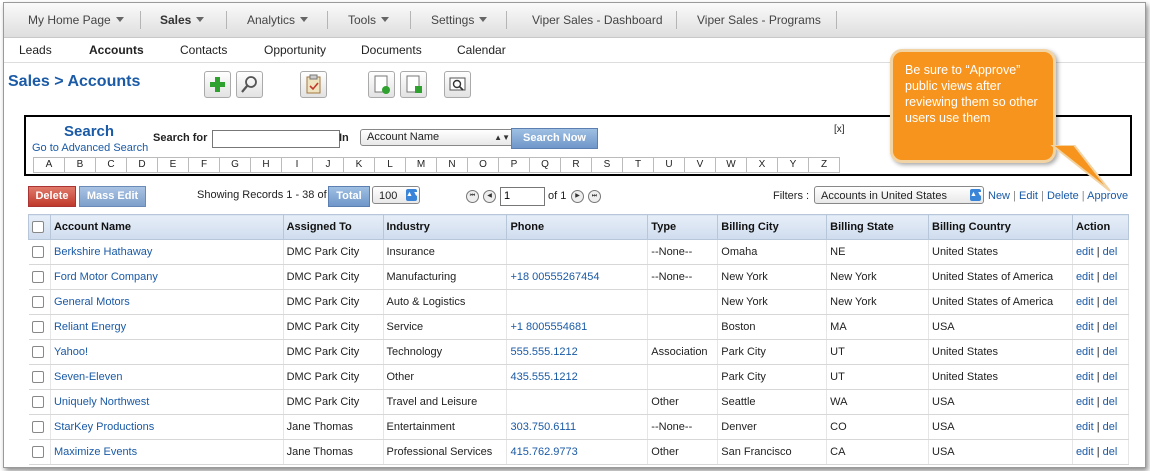 Image resolution: width=1150 pixels, height=471 pixels. What do you see at coordinates (472, 196) in the screenshot?
I see `first-page-button: ⏮` at bounding box center [472, 196].